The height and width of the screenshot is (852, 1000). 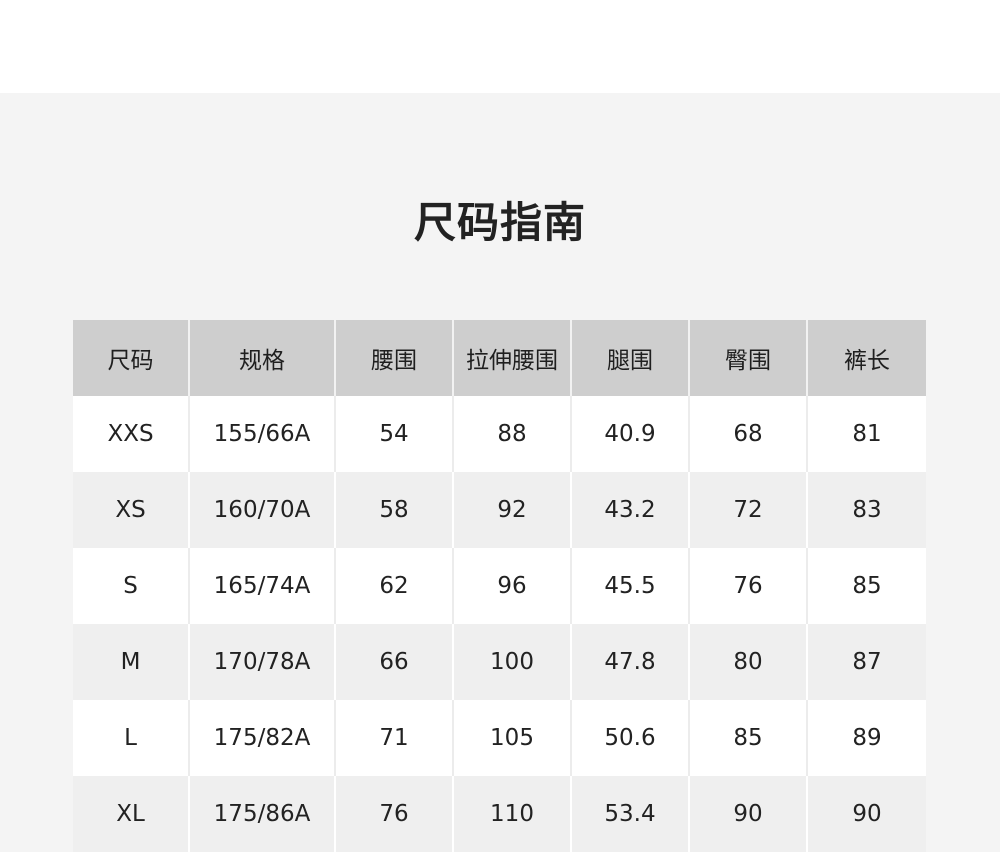 What do you see at coordinates (131, 586) in the screenshot?
I see `table-cell: S` at bounding box center [131, 586].